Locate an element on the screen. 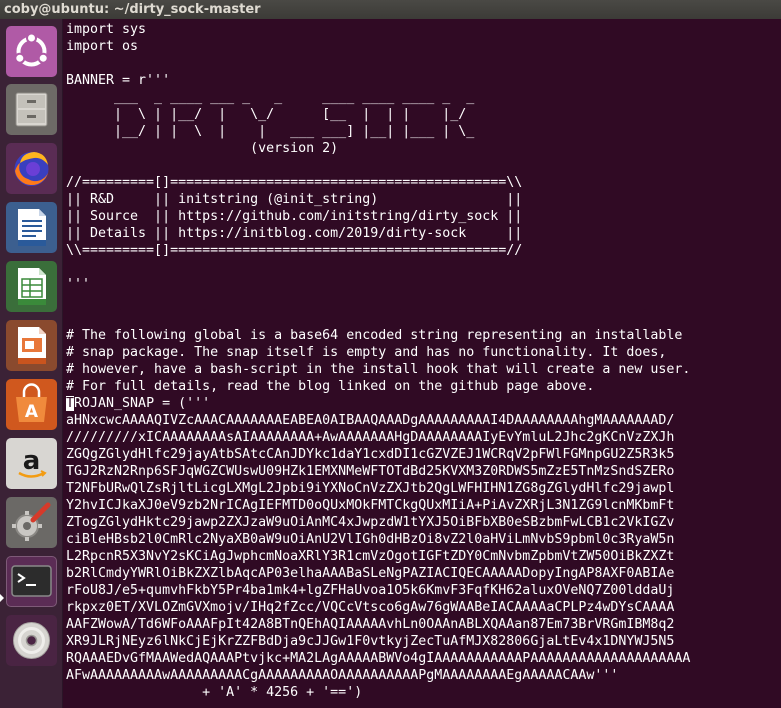  terminal-line: |__/ | | \ | | ___ ___] |__| |___ | \_ is located at coordinates (274, 131).